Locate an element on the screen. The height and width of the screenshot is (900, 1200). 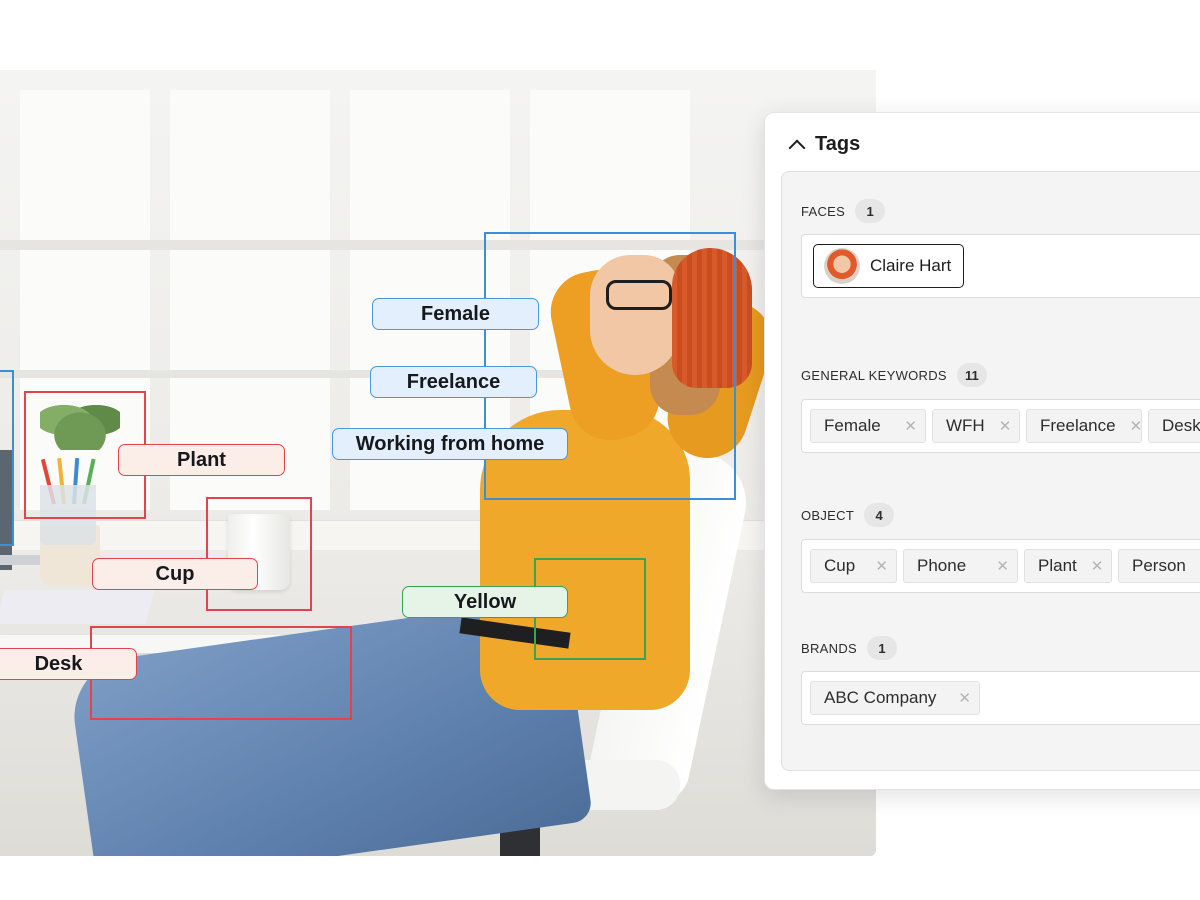
annotation-working-from-home: Working from home is located at coordinates (450, 444).